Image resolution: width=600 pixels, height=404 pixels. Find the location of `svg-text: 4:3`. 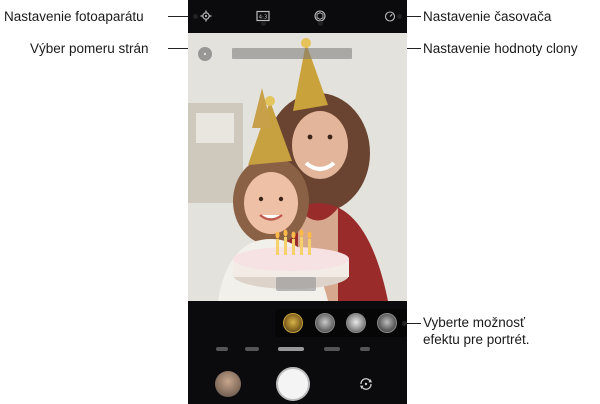

svg-text: 4:3 is located at coordinates (263, 18).